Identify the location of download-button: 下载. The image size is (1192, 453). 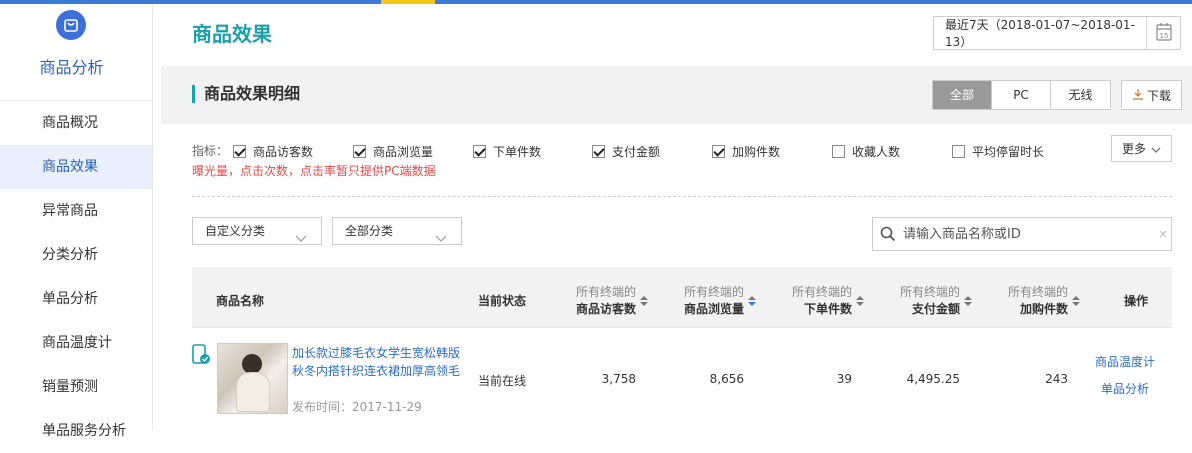
(1151, 95).